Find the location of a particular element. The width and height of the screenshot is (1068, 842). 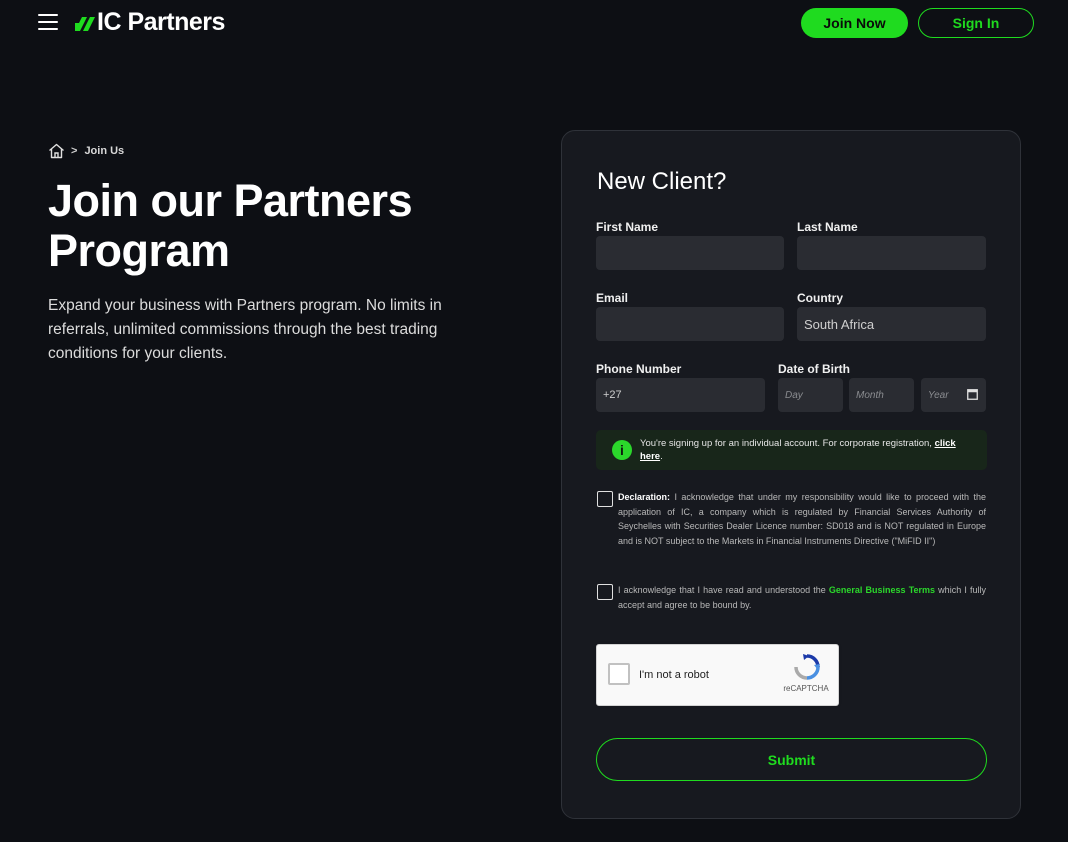

last-name-input is located at coordinates (891, 253).